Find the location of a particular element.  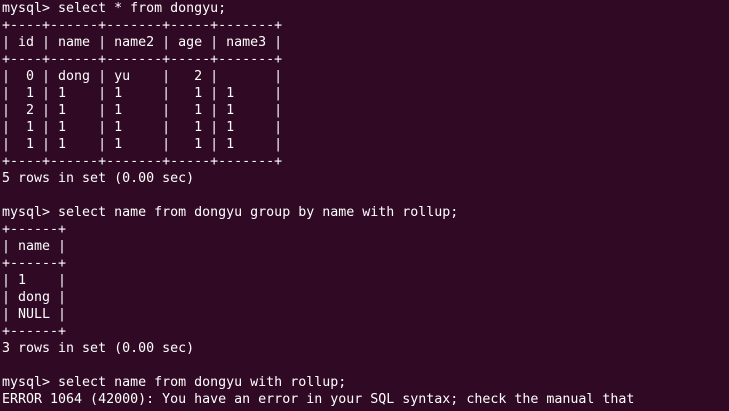

table-row: | 0 | dong | yu | 2 | | is located at coordinates (142, 76).